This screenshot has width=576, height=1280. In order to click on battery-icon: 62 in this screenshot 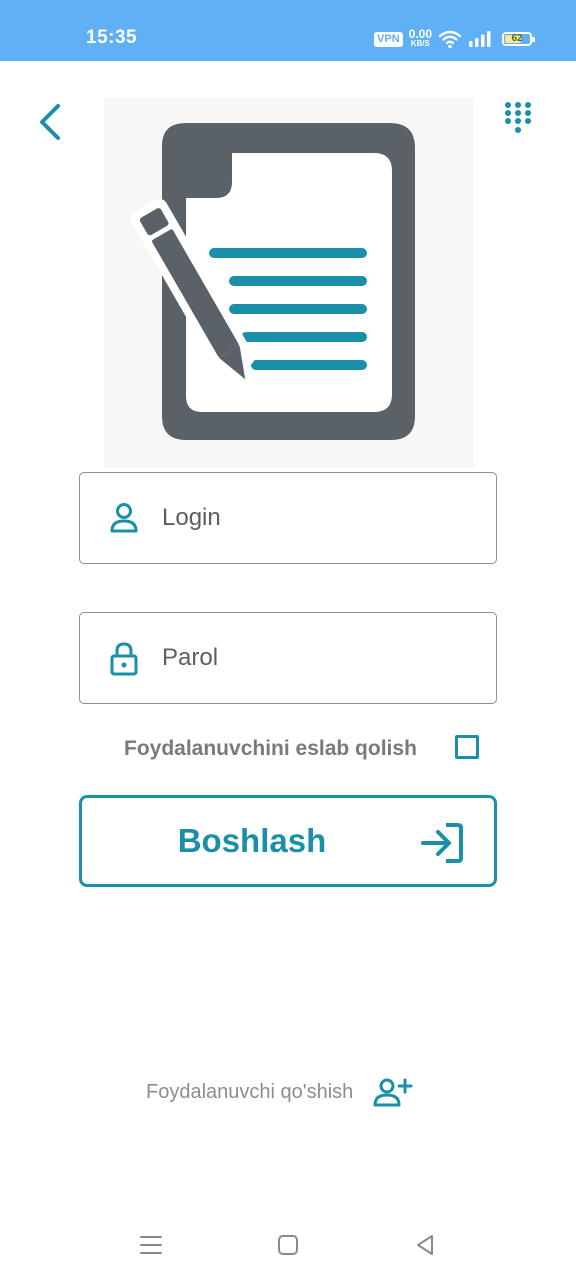, I will do `click(518, 39)`.